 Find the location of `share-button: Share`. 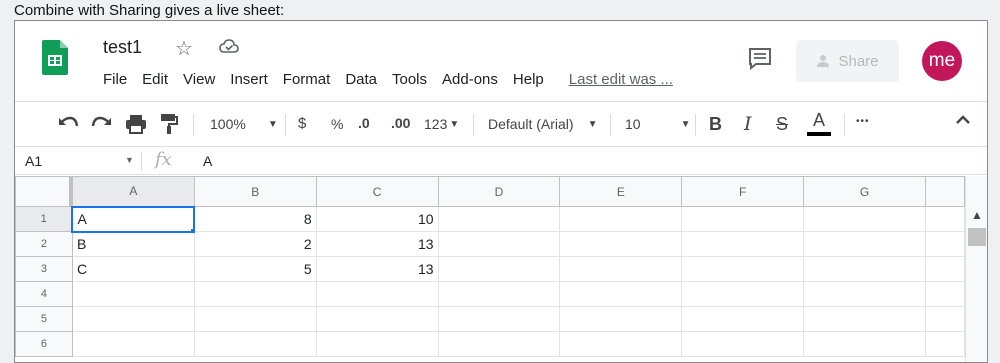

share-button: Share is located at coordinates (847, 61).